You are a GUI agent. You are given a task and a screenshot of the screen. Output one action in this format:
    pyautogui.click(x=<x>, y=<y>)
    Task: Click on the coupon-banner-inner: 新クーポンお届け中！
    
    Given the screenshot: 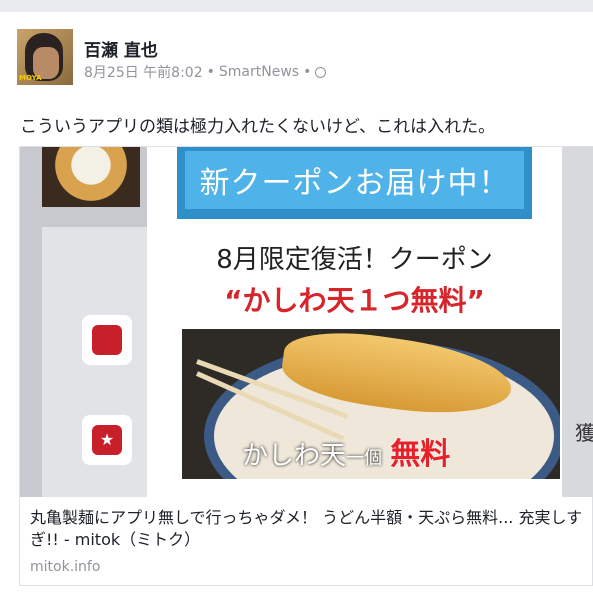 What is the action you would take?
    pyautogui.click(x=354, y=180)
    